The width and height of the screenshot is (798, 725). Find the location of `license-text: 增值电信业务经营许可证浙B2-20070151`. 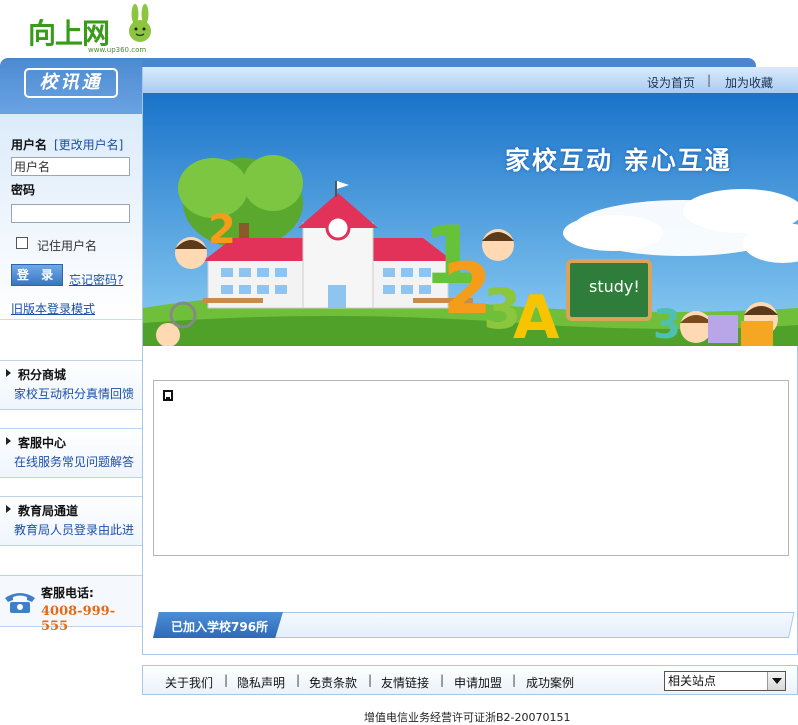

license-text: 增值电信业务经营许可证浙B2-20070151 is located at coordinates (467, 717).